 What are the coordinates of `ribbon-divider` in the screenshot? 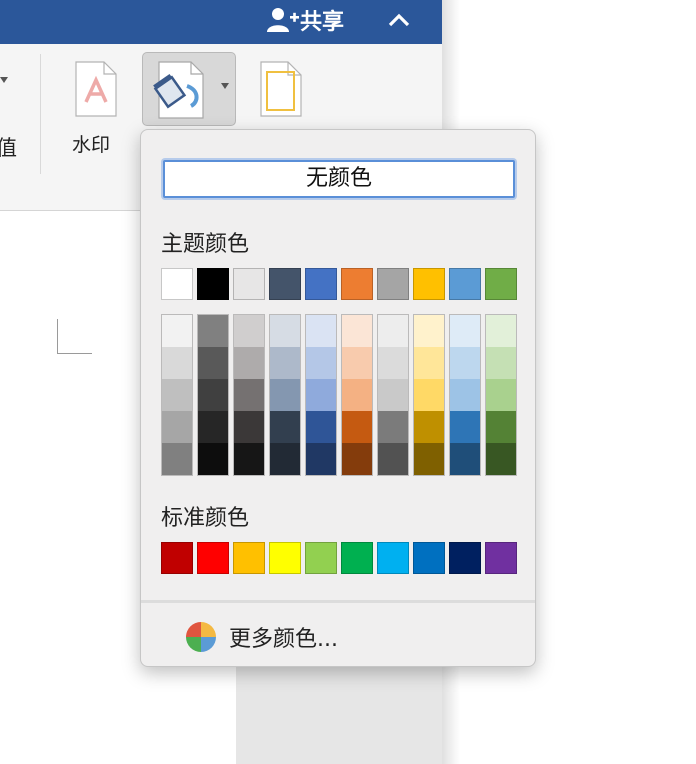 It's located at (40, 114).